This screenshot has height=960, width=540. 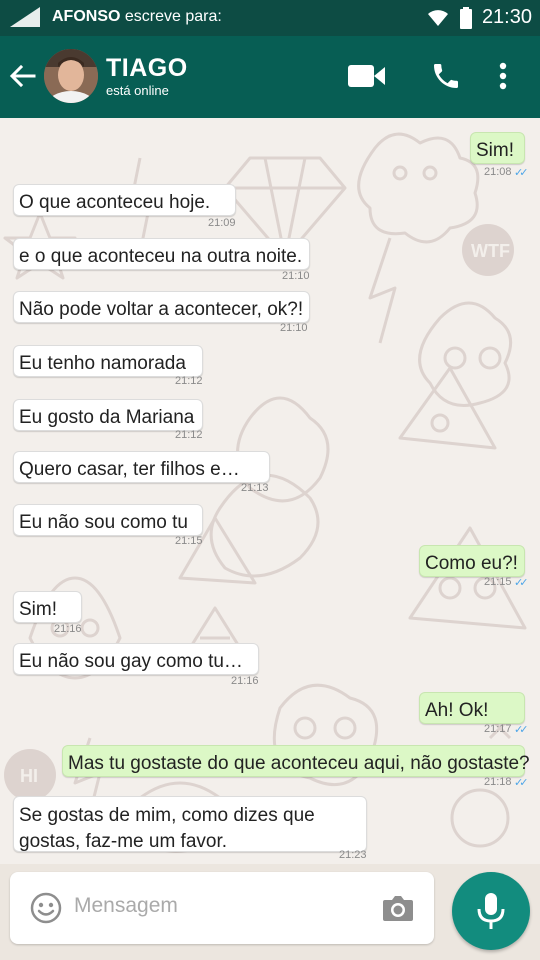 I want to click on mic-button, so click(x=491, y=911).